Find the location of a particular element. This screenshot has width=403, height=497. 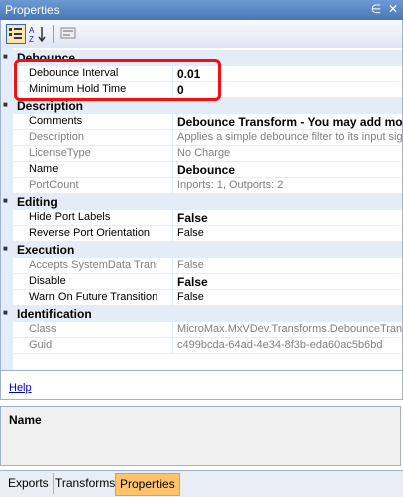

property-row: Accepts SystemData Transitions False is located at coordinates (207, 266).